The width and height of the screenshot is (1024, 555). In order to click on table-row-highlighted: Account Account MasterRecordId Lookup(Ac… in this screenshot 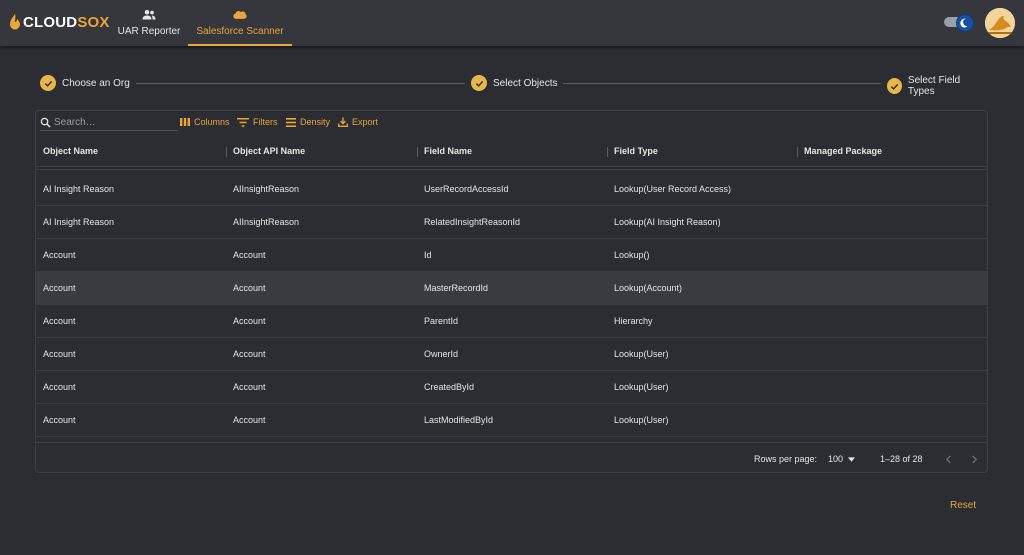, I will do `click(511, 288)`.